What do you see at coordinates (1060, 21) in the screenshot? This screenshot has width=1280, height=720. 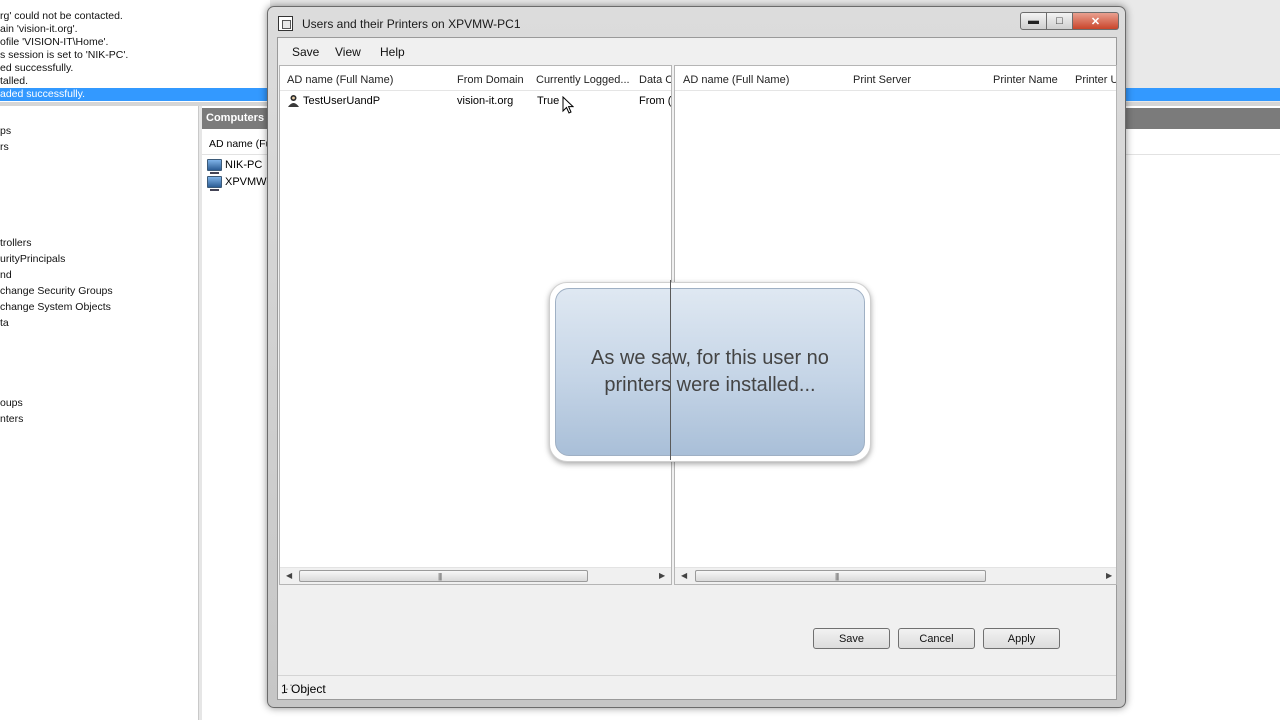 I see `maximize-button: □` at bounding box center [1060, 21].